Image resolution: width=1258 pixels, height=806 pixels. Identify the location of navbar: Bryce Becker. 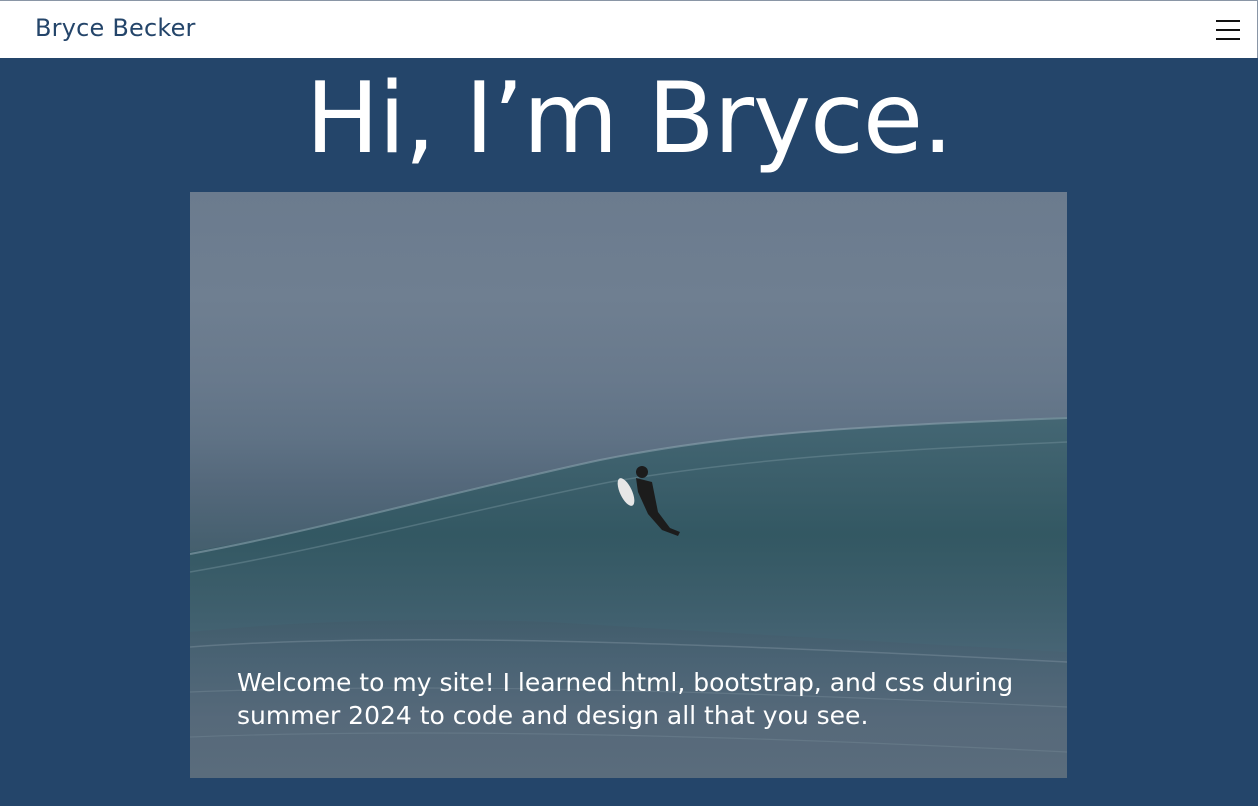
(629, 29).